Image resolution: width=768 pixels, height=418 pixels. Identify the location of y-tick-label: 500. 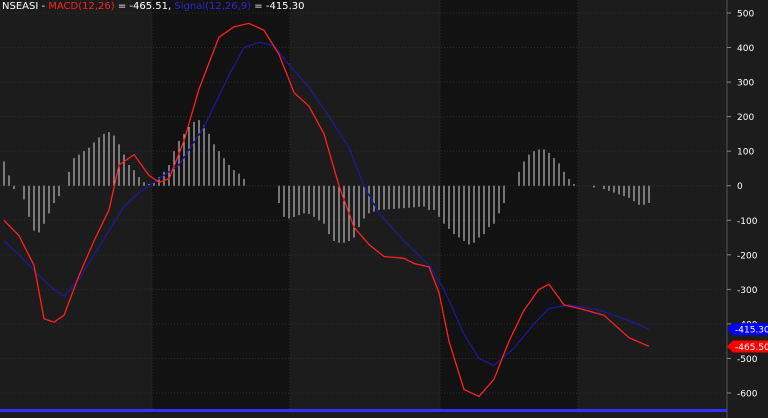
(745, 15).